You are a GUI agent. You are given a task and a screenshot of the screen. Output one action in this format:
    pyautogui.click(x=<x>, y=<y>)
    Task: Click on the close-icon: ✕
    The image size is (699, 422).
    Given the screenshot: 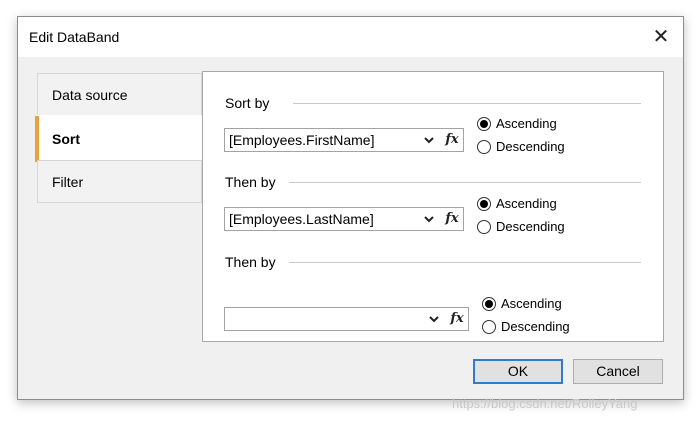 What is the action you would take?
    pyautogui.click(x=661, y=37)
    